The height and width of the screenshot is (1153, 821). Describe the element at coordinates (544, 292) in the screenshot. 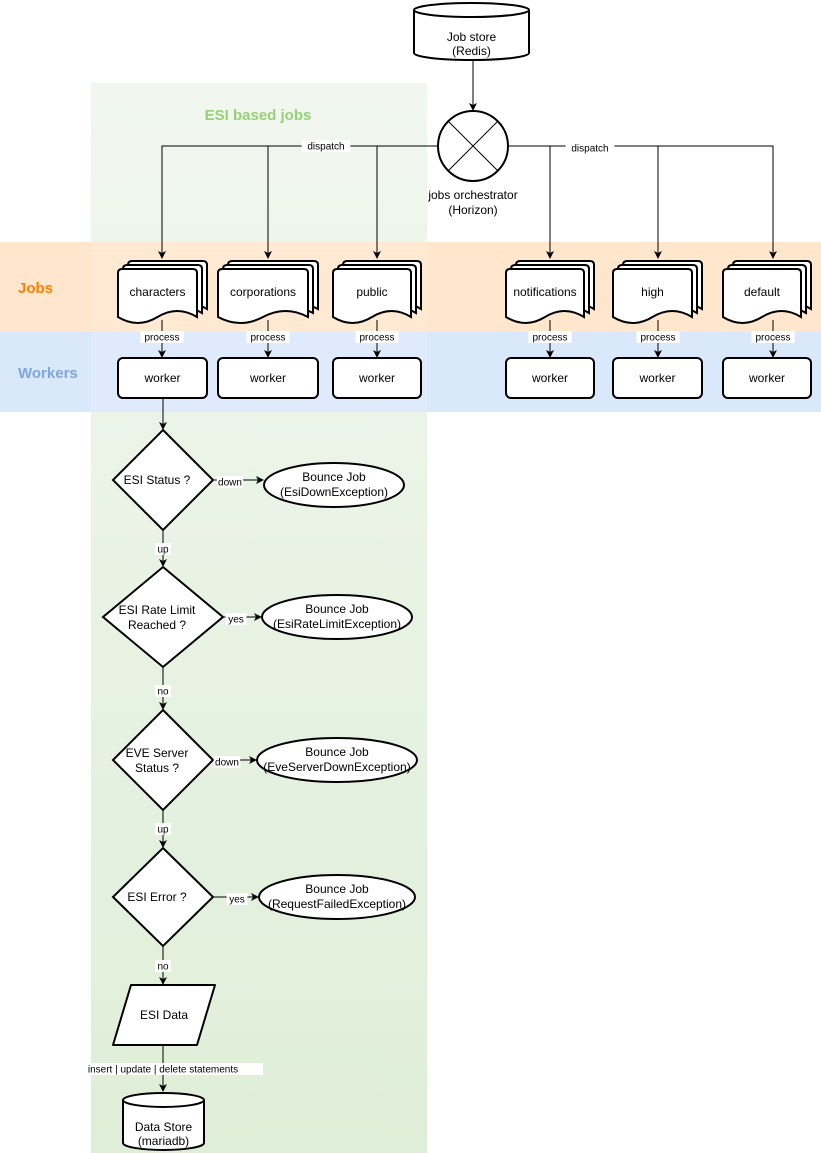

I see `queue-label: notifications` at that location.